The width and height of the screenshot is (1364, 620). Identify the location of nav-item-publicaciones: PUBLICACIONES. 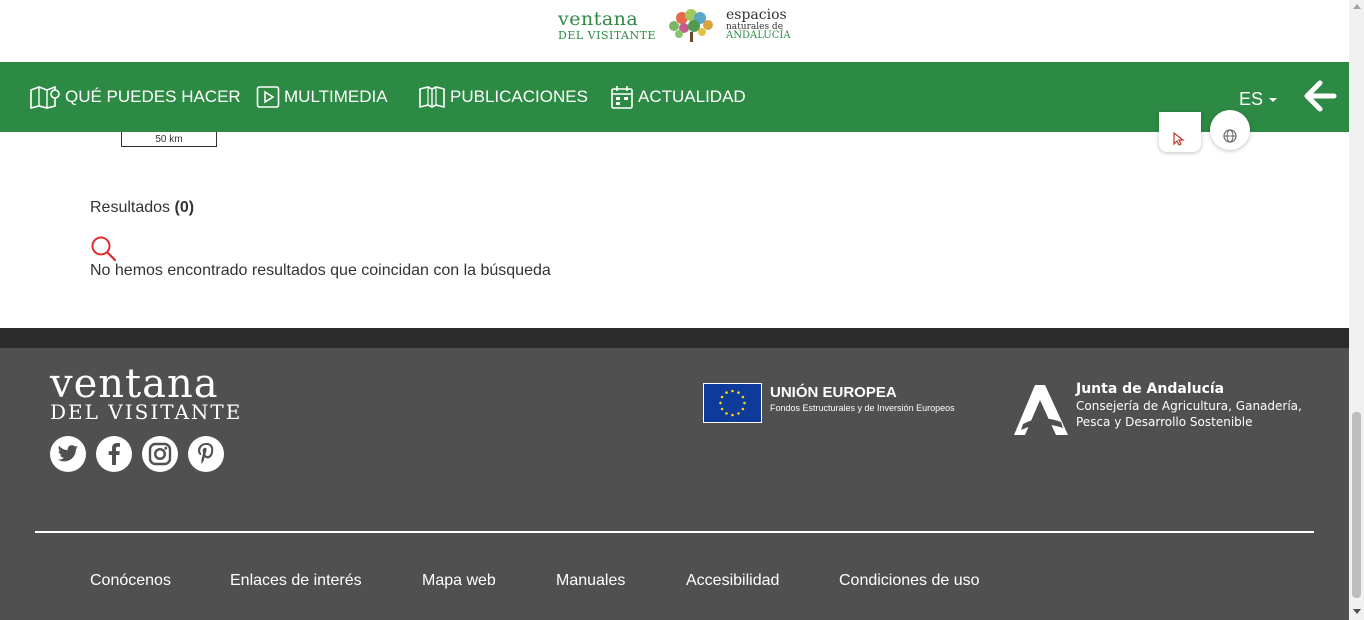
(503, 97).